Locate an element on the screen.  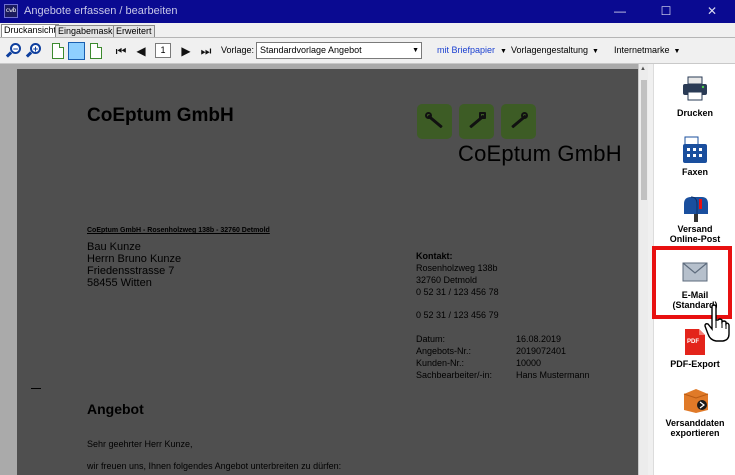
prev-page-button: ◀ is located at coordinates (141, 51).